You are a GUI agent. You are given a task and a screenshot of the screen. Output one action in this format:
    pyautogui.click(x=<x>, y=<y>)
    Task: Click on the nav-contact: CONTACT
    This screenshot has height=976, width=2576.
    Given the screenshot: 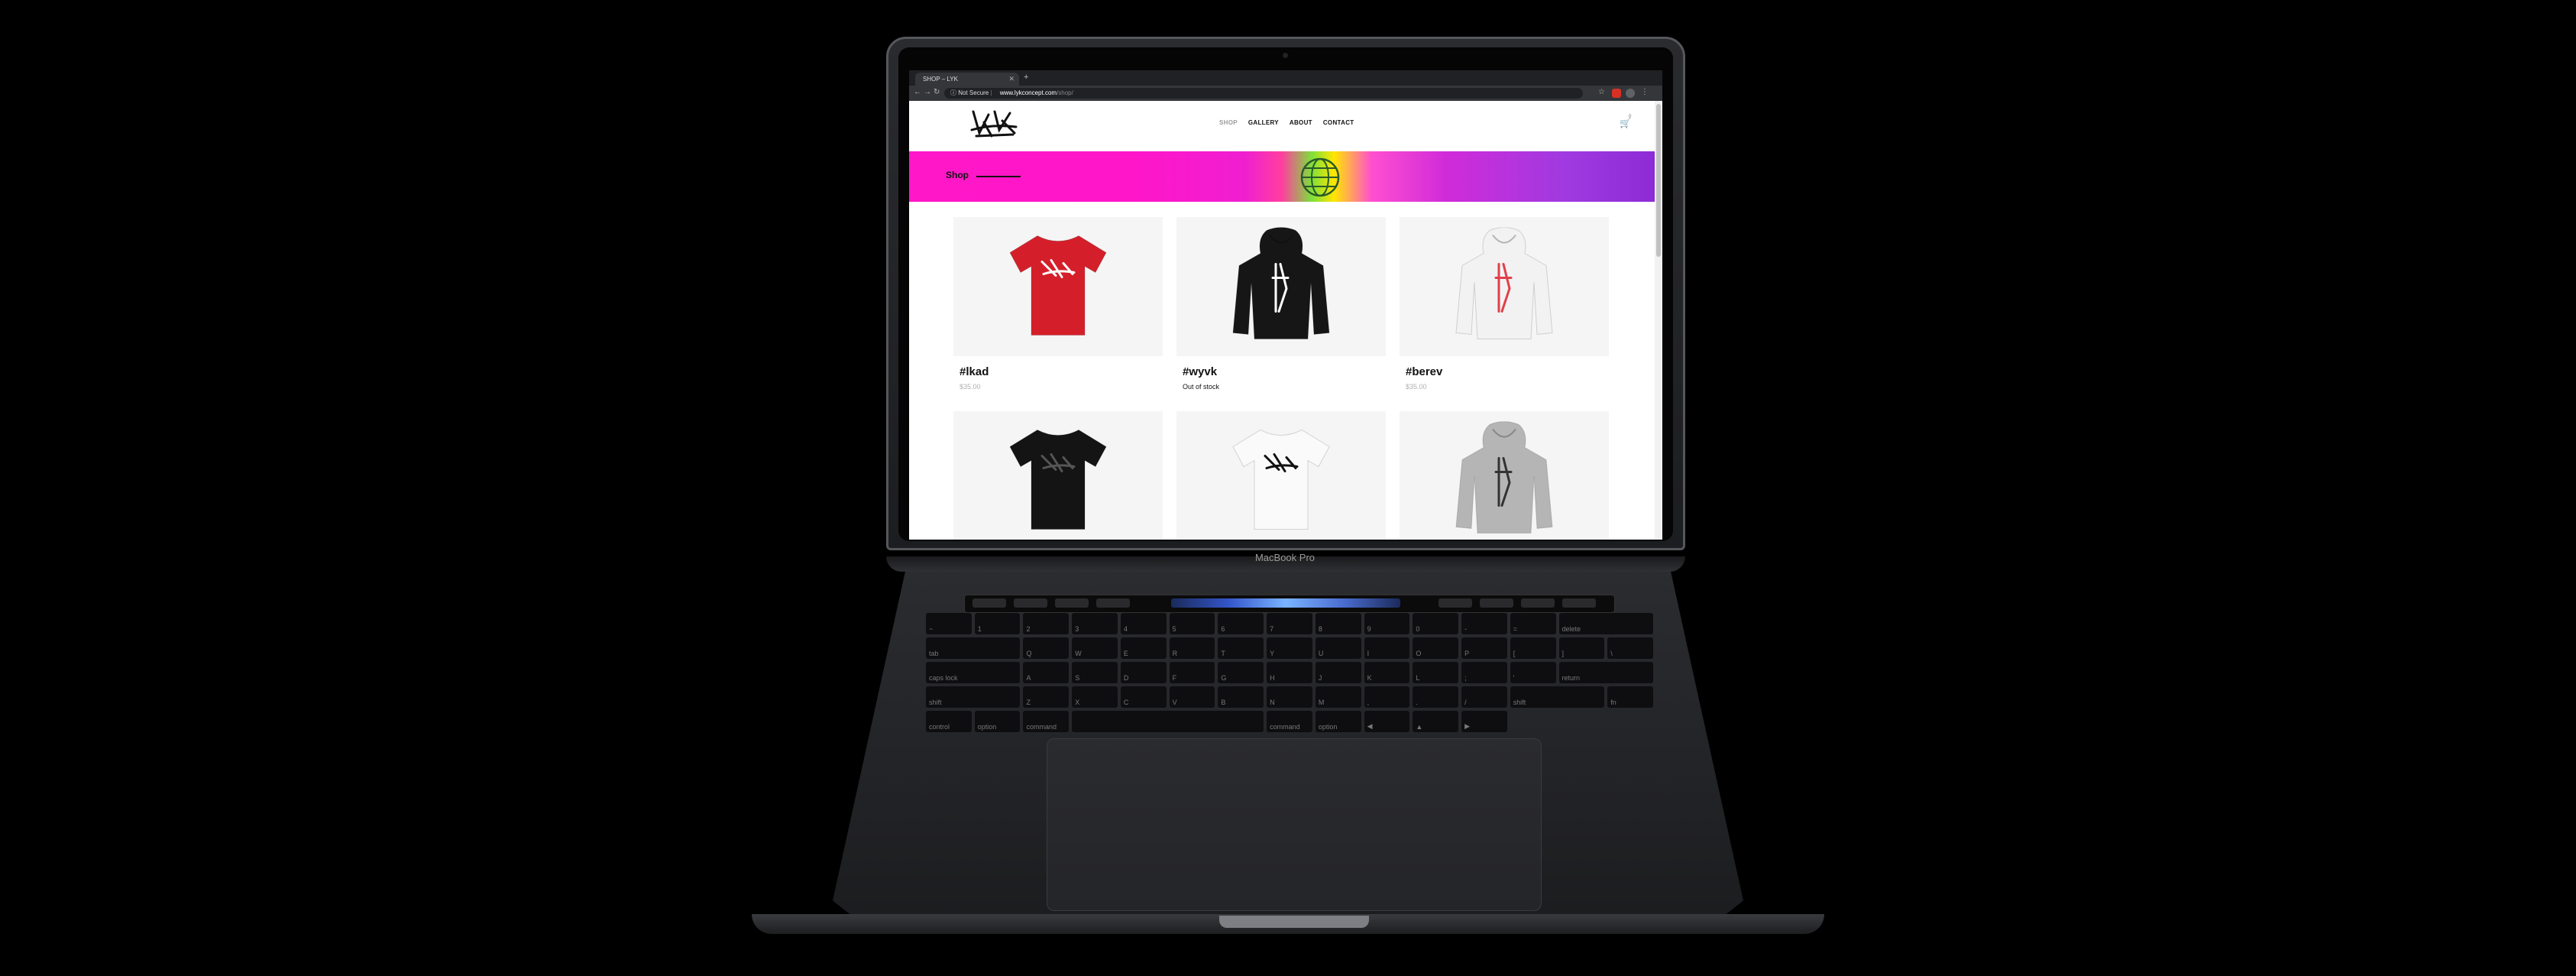 What is the action you would take?
    pyautogui.click(x=1338, y=122)
    